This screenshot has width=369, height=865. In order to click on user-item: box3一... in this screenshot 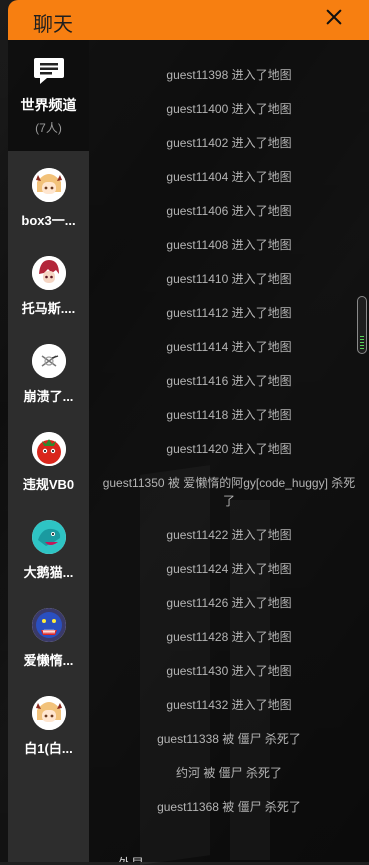, I will do `click(48, 211)`.